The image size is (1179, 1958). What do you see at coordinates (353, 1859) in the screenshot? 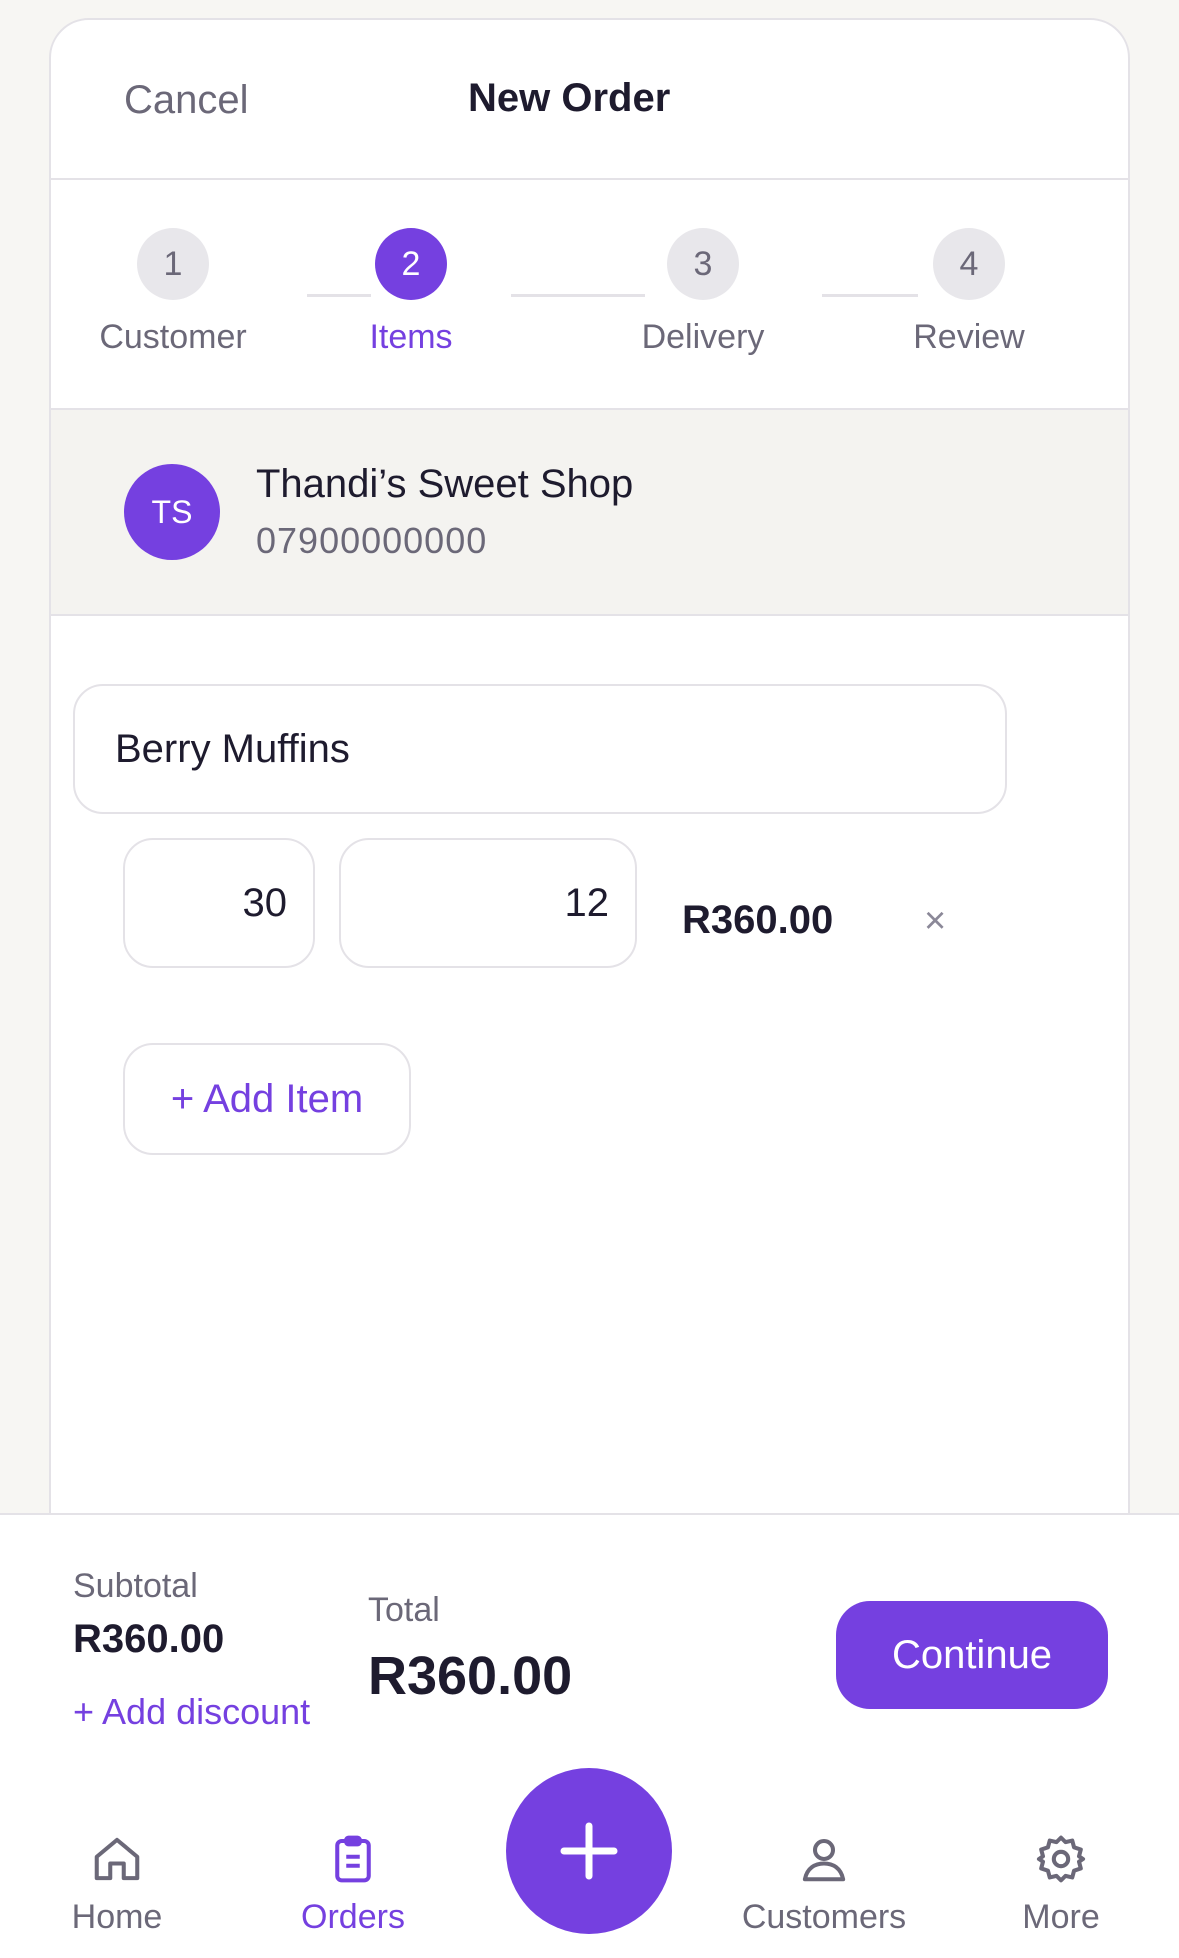
I see `clipboard-icon` at bounding box center [353, 1859].